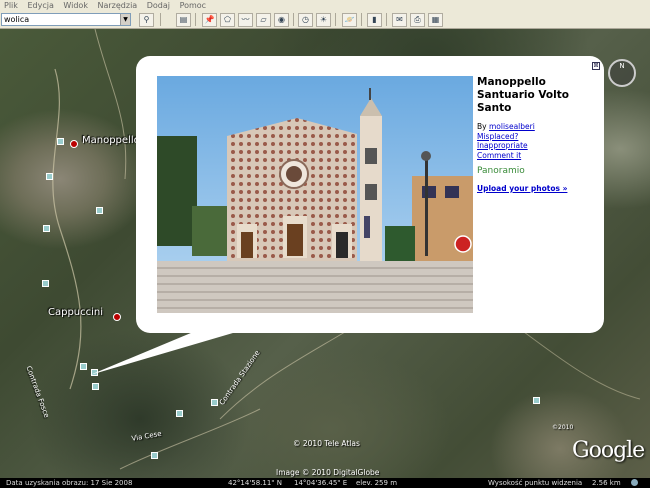 This screenshot has width=650, height=488. I want to click on misplaced-link: Misplaced?, so click(497, 136).